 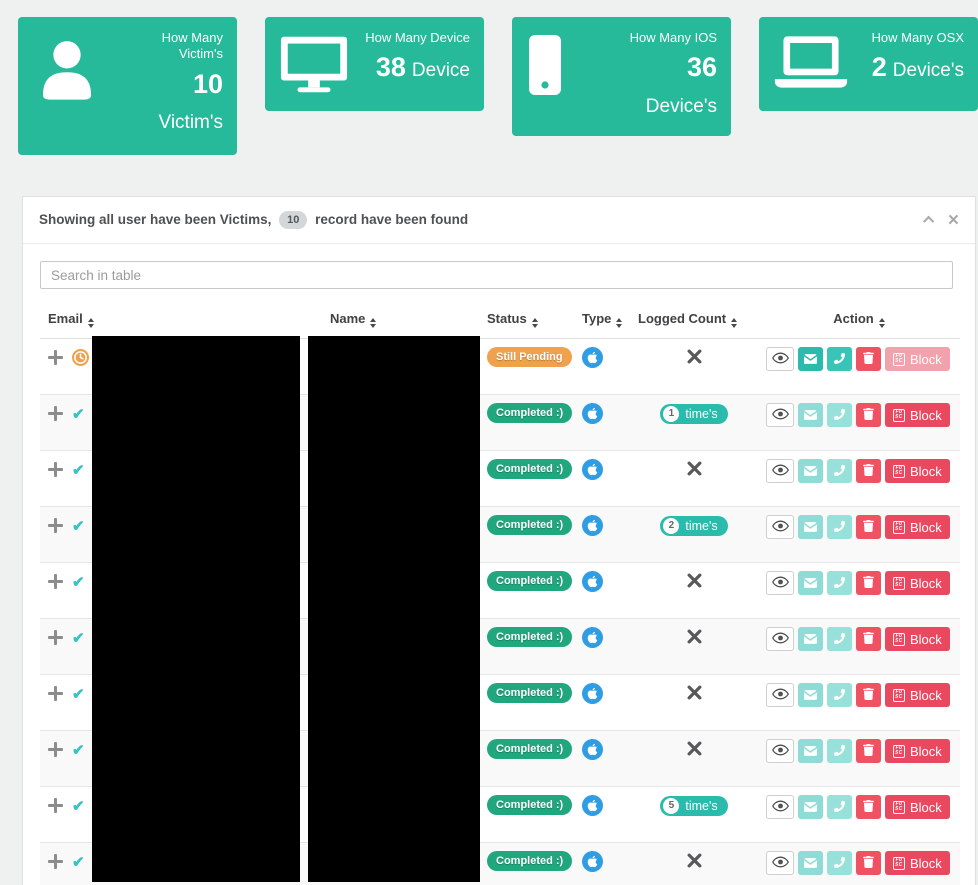 I want to click on column-header-email: Email, so click(x=181, y=320).